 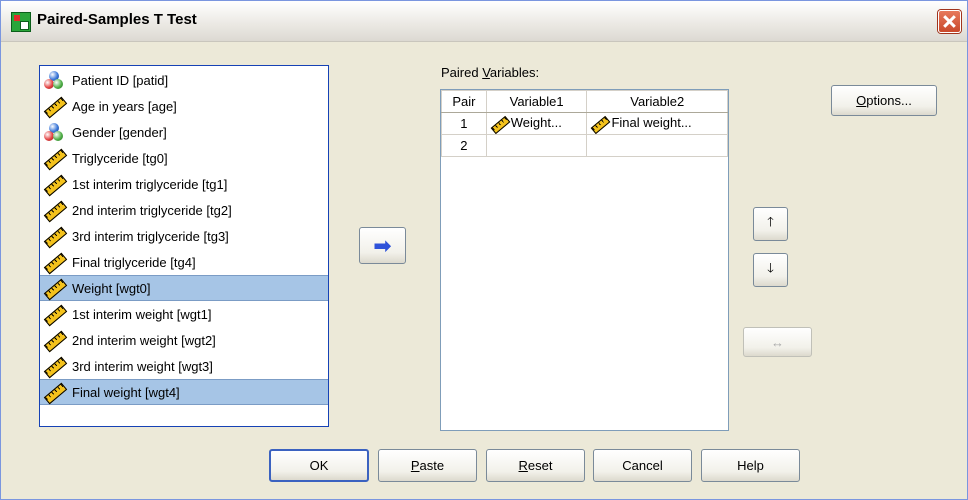 What do you see at coordinates (150, 184) in the screenshot?
I see `list-item-label: 1st interim triglyceride [tg1]` at bounding box center [150, 184].